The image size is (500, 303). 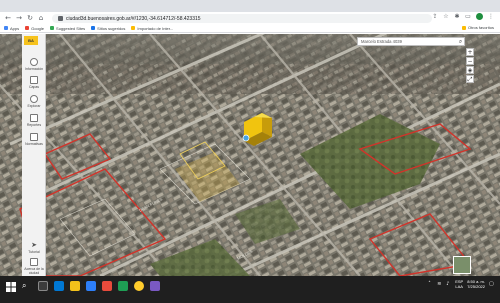 What do you see at coordinates (139, 286) in the screenshot?
I see `chrome-icon` at bounding box center [139, 286].